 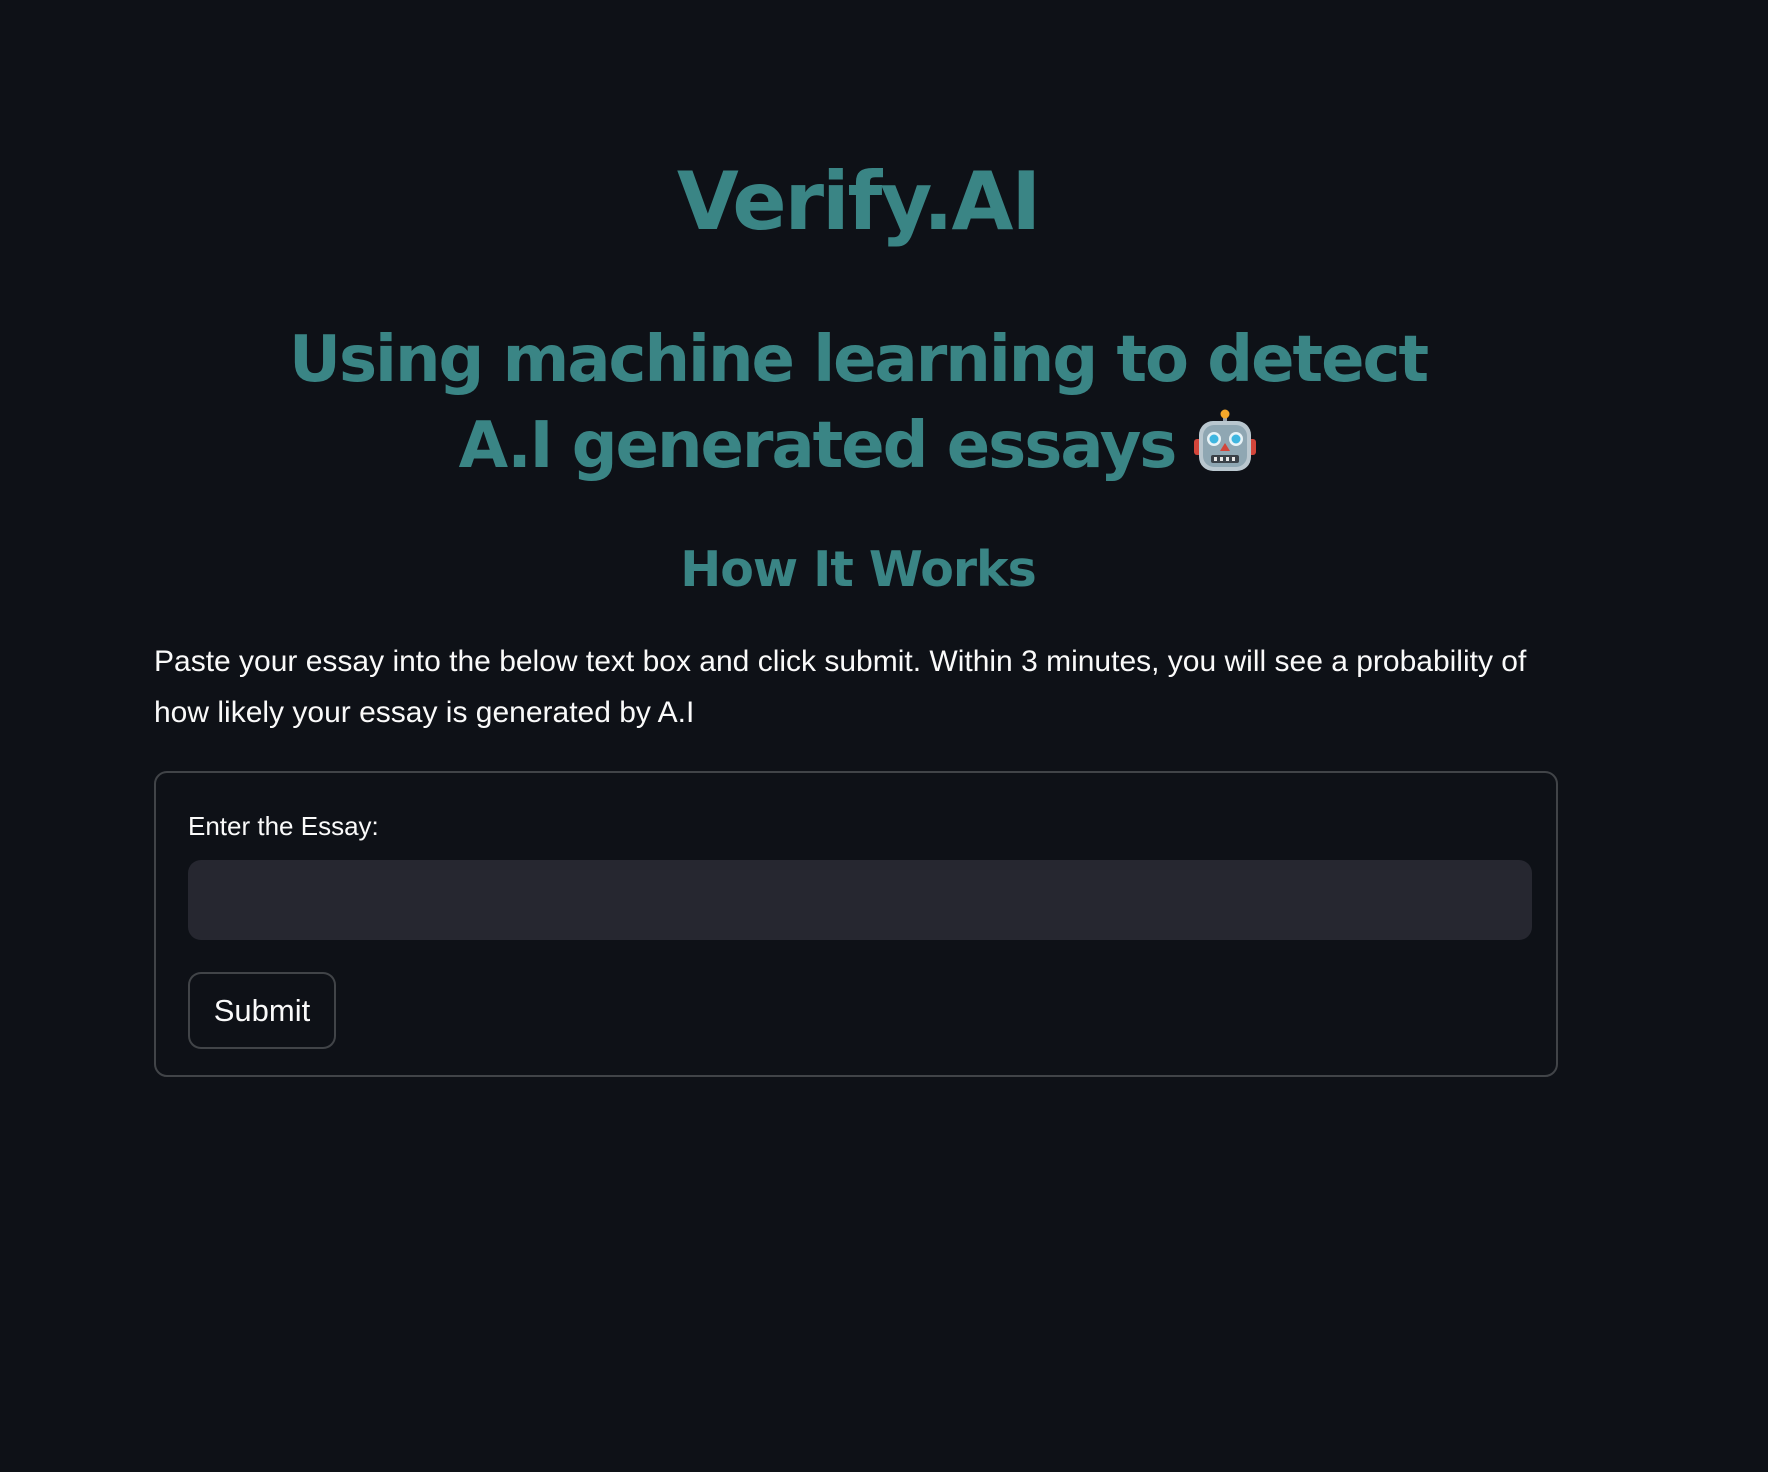 What do you see at coordinates (283, 826) in the screenshot?
I see `essay-input-label: Enter the Essay:` at bounding box center [283, 826].